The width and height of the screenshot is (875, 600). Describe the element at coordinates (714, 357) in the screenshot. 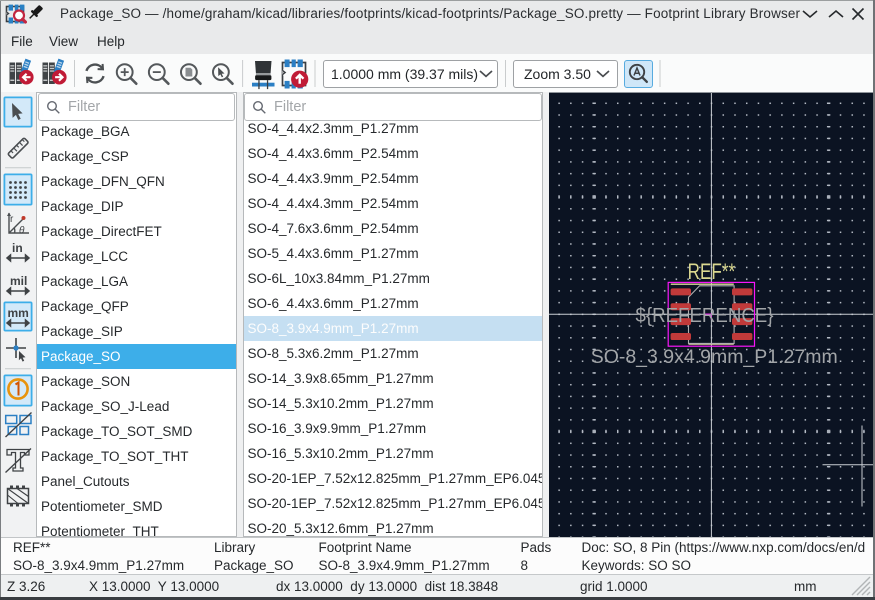

I see `svg-text: SO-8_3.9x4.9mm_P1.27mm` at that location.